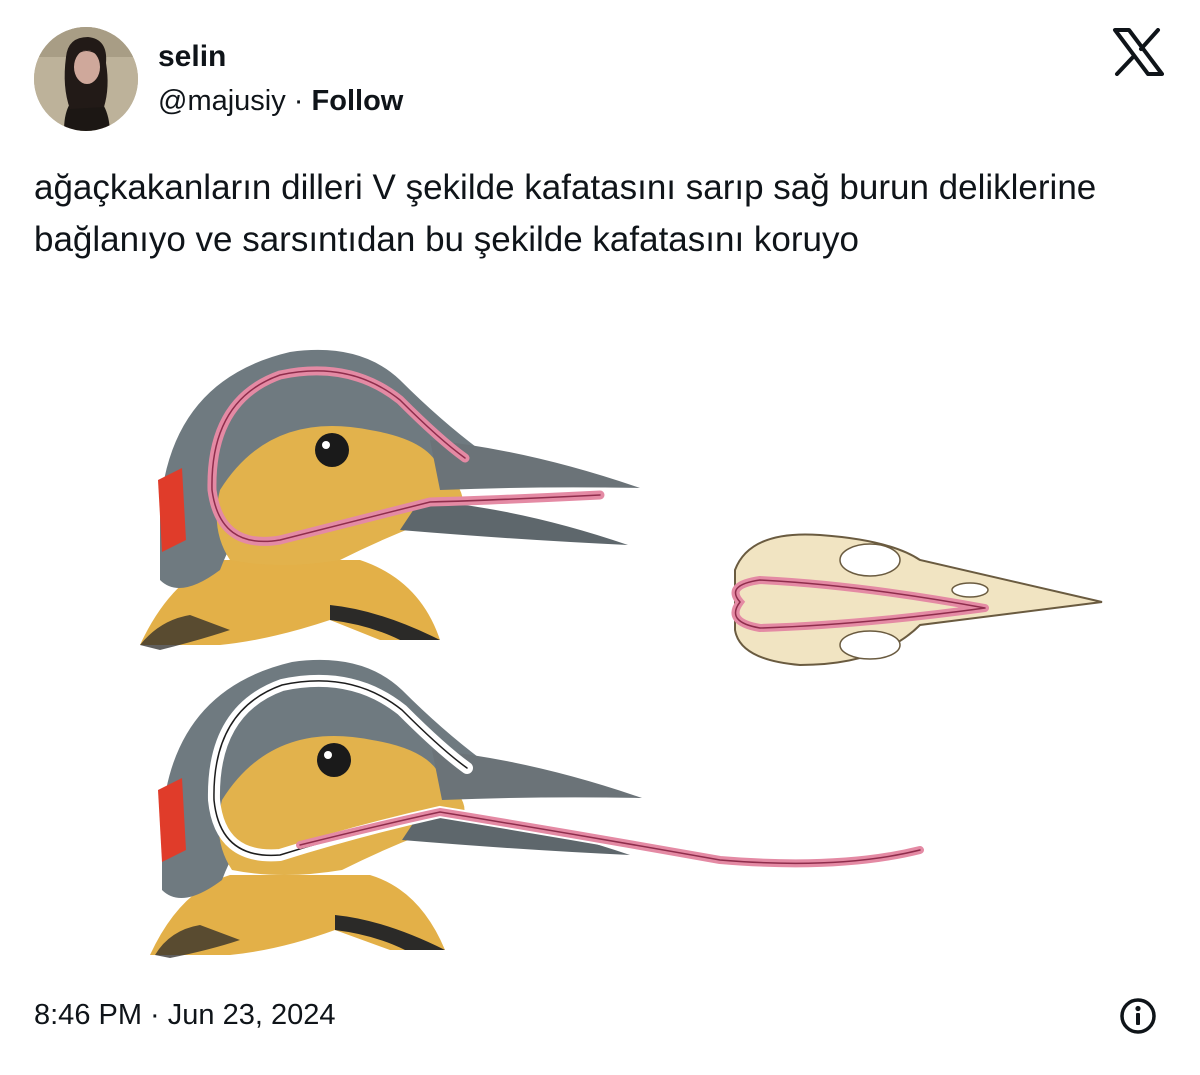 The image size is (1200, 1075). I want to click on avatar, so click(86, 79).